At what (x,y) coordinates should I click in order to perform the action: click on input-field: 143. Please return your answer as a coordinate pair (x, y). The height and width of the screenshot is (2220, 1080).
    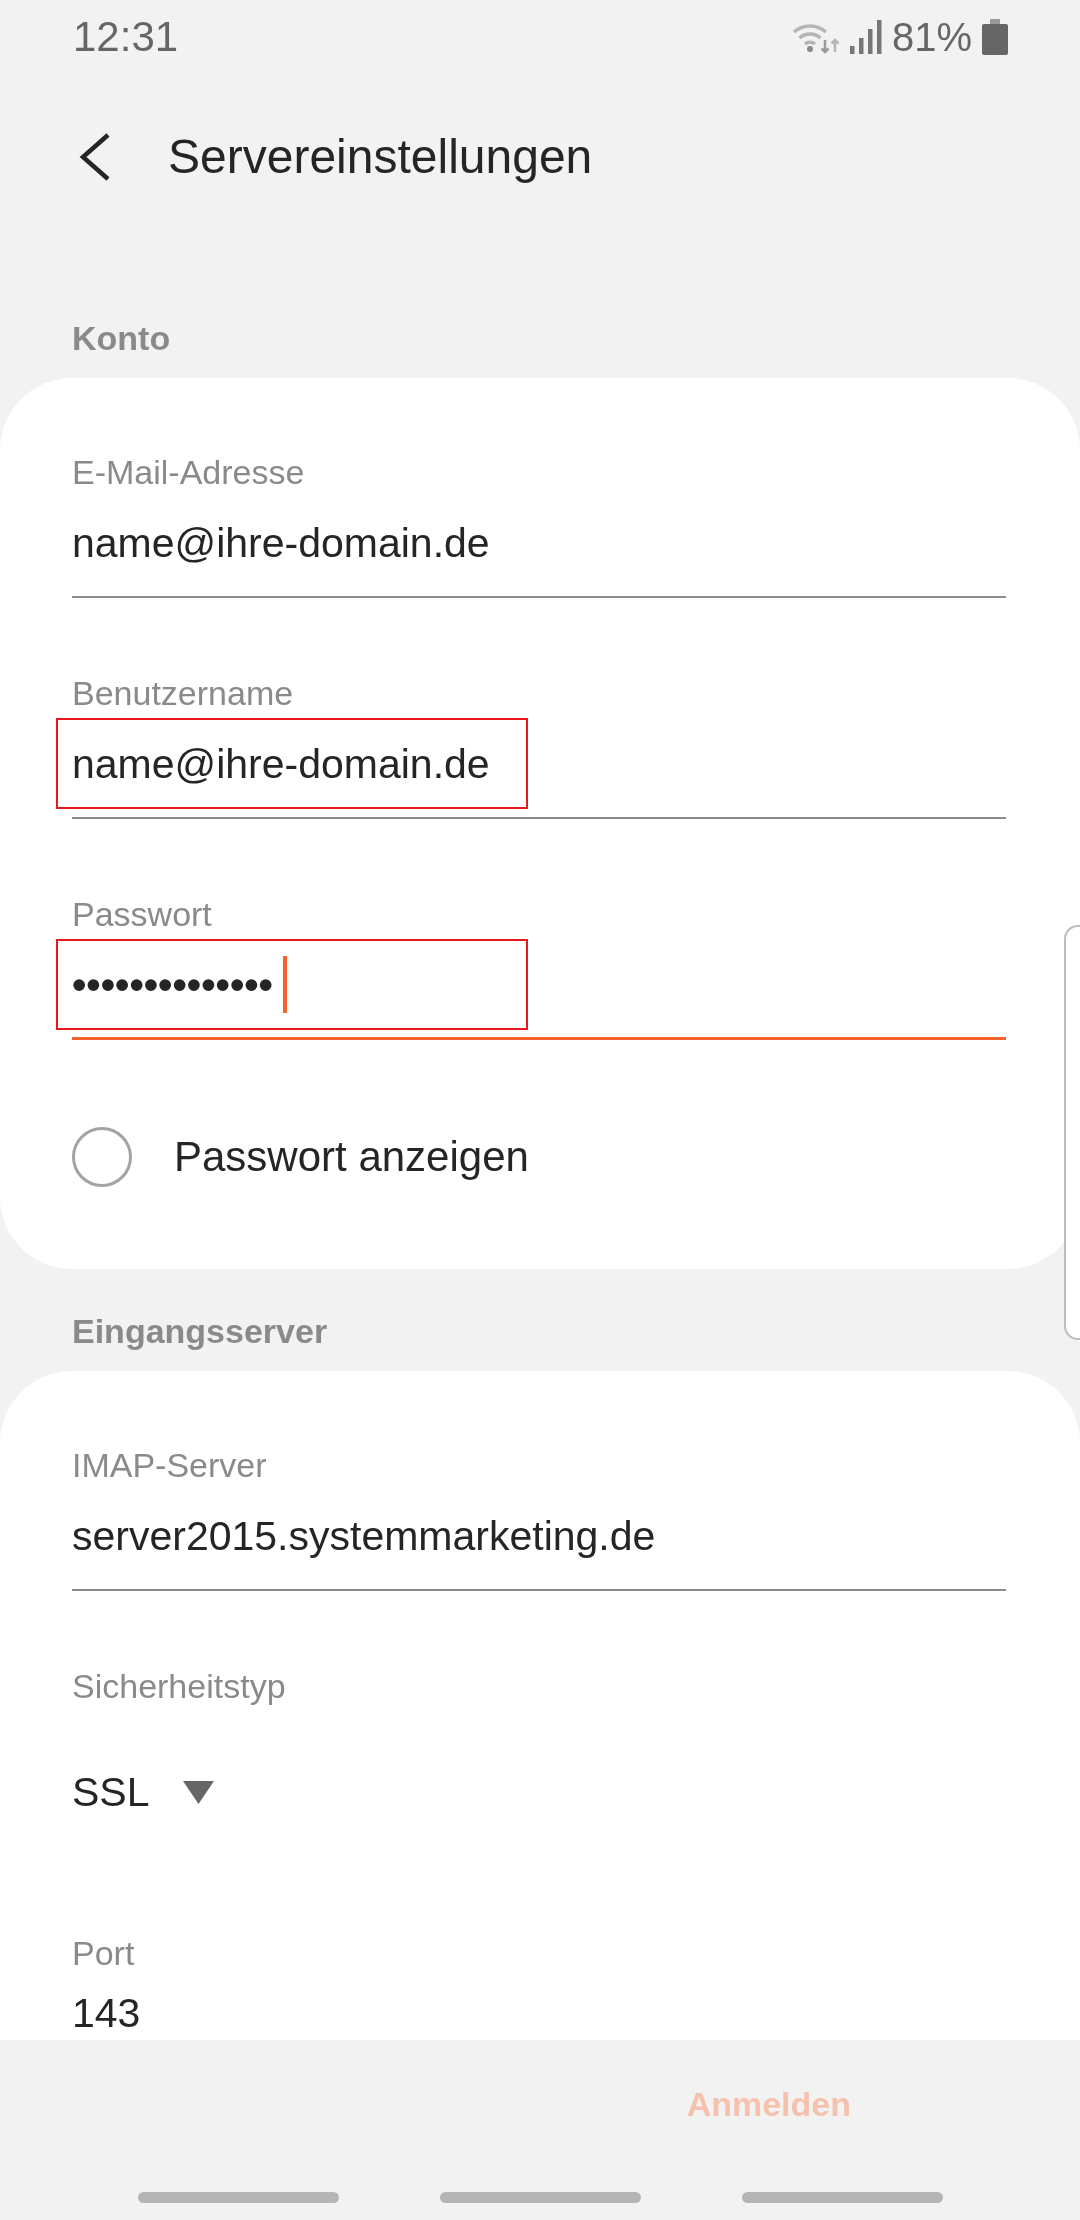
    Looking at the image, I should click on (539, 2003).